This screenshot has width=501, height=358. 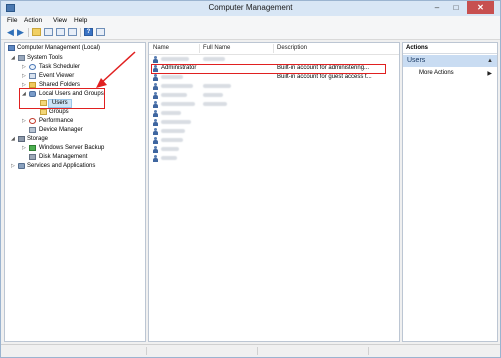 What do you see at coordinates (480, 7) in the screenshot?
I see `close-button: ✕` at bounding box center [480, 7].